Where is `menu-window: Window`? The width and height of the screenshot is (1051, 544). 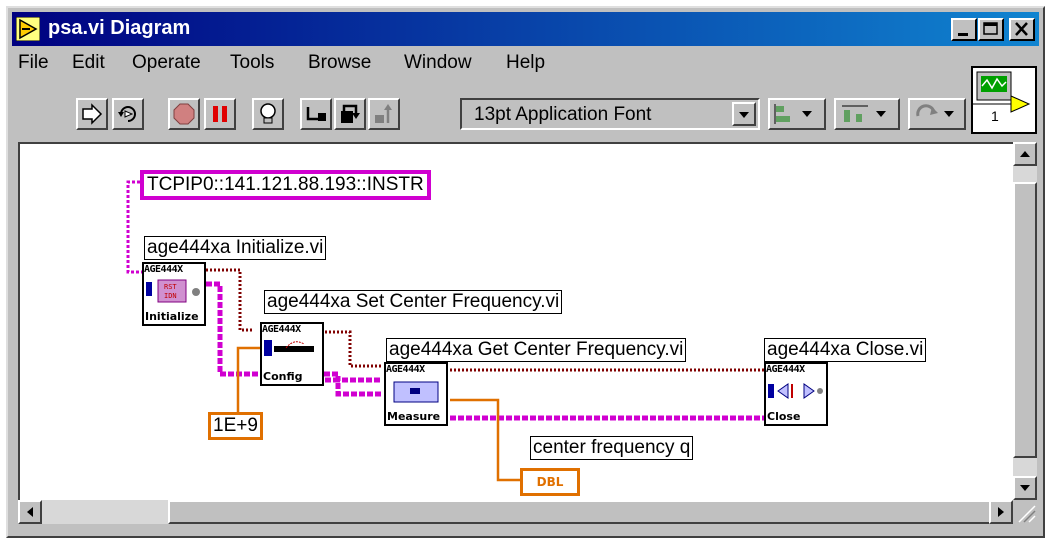 menu-window: Window is located at coordinates (438, 63).